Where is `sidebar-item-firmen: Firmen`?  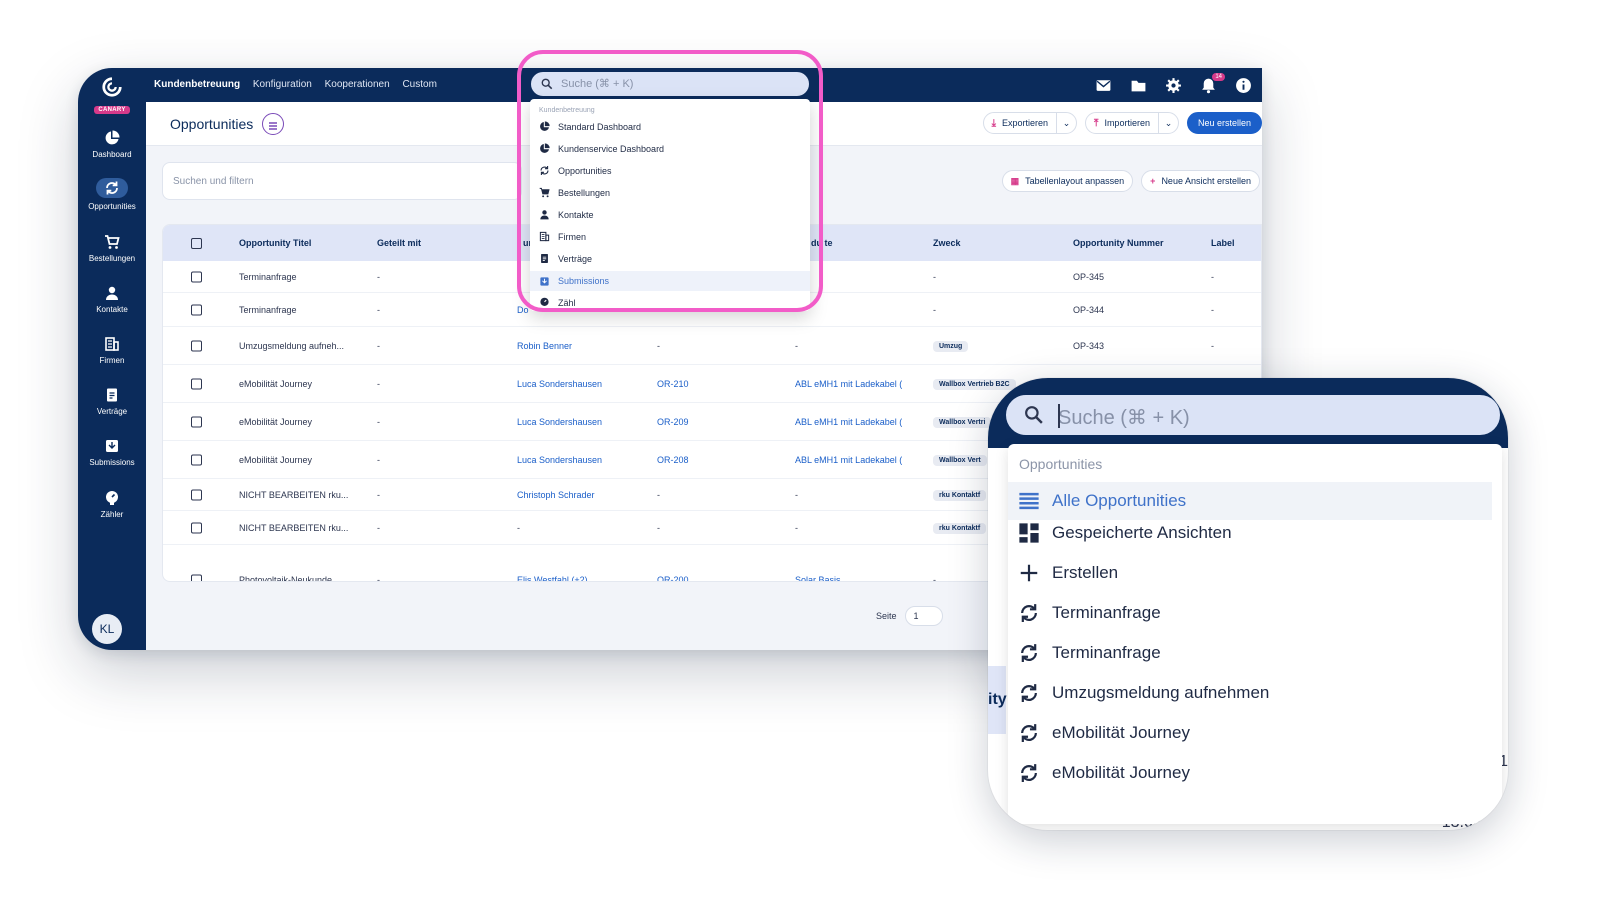
sidebar-item-firmen: Firmen is located at coordinates (112, 350).